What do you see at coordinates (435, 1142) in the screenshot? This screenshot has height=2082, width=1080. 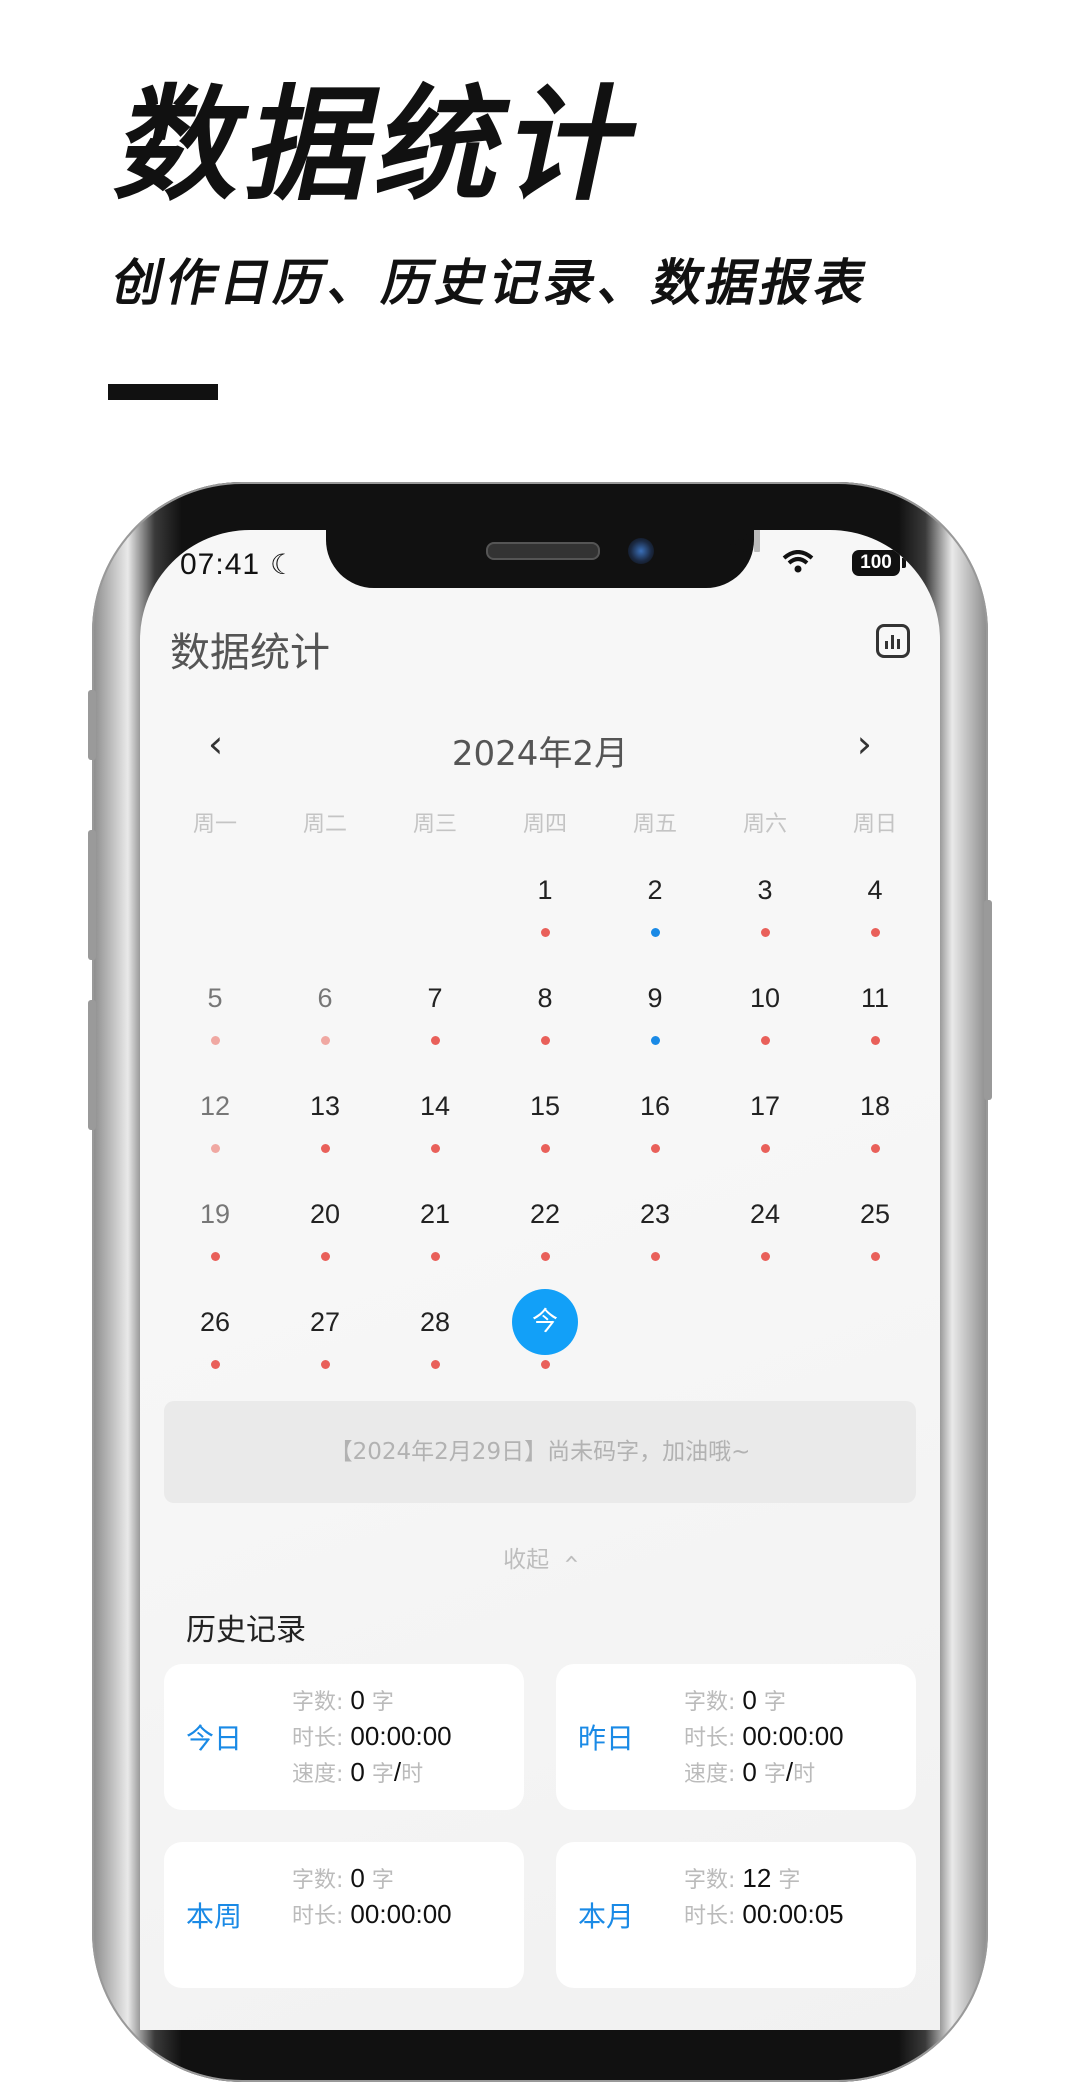 I see `calendar-day: 14` at bounding box center [435, 1142].